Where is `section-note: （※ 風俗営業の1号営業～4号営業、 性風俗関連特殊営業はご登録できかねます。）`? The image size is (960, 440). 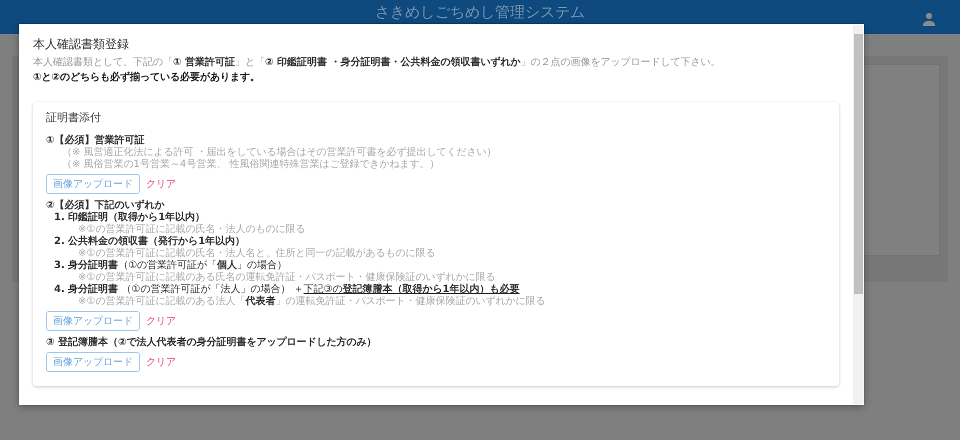
section-note: （※ 風俗営業の1号営業～4号営業、 性風俗関連特殊営業はご登録できかねます。） is located at coordinates (250, 165).